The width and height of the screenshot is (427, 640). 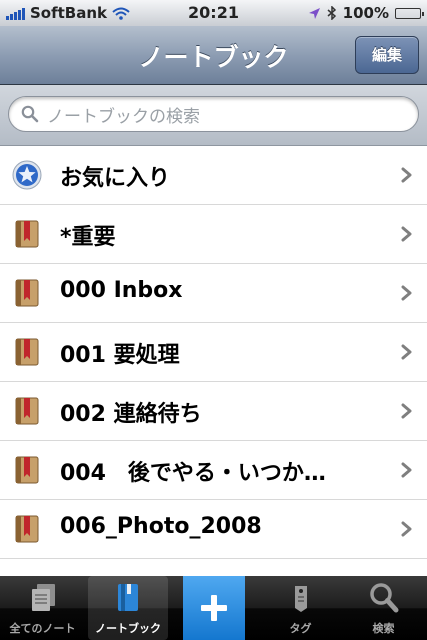 What do you see at coordinates (213, 293) in the screenshot?
I see `notebook-row: 000 Inbox` at bounding box center [213, 293].